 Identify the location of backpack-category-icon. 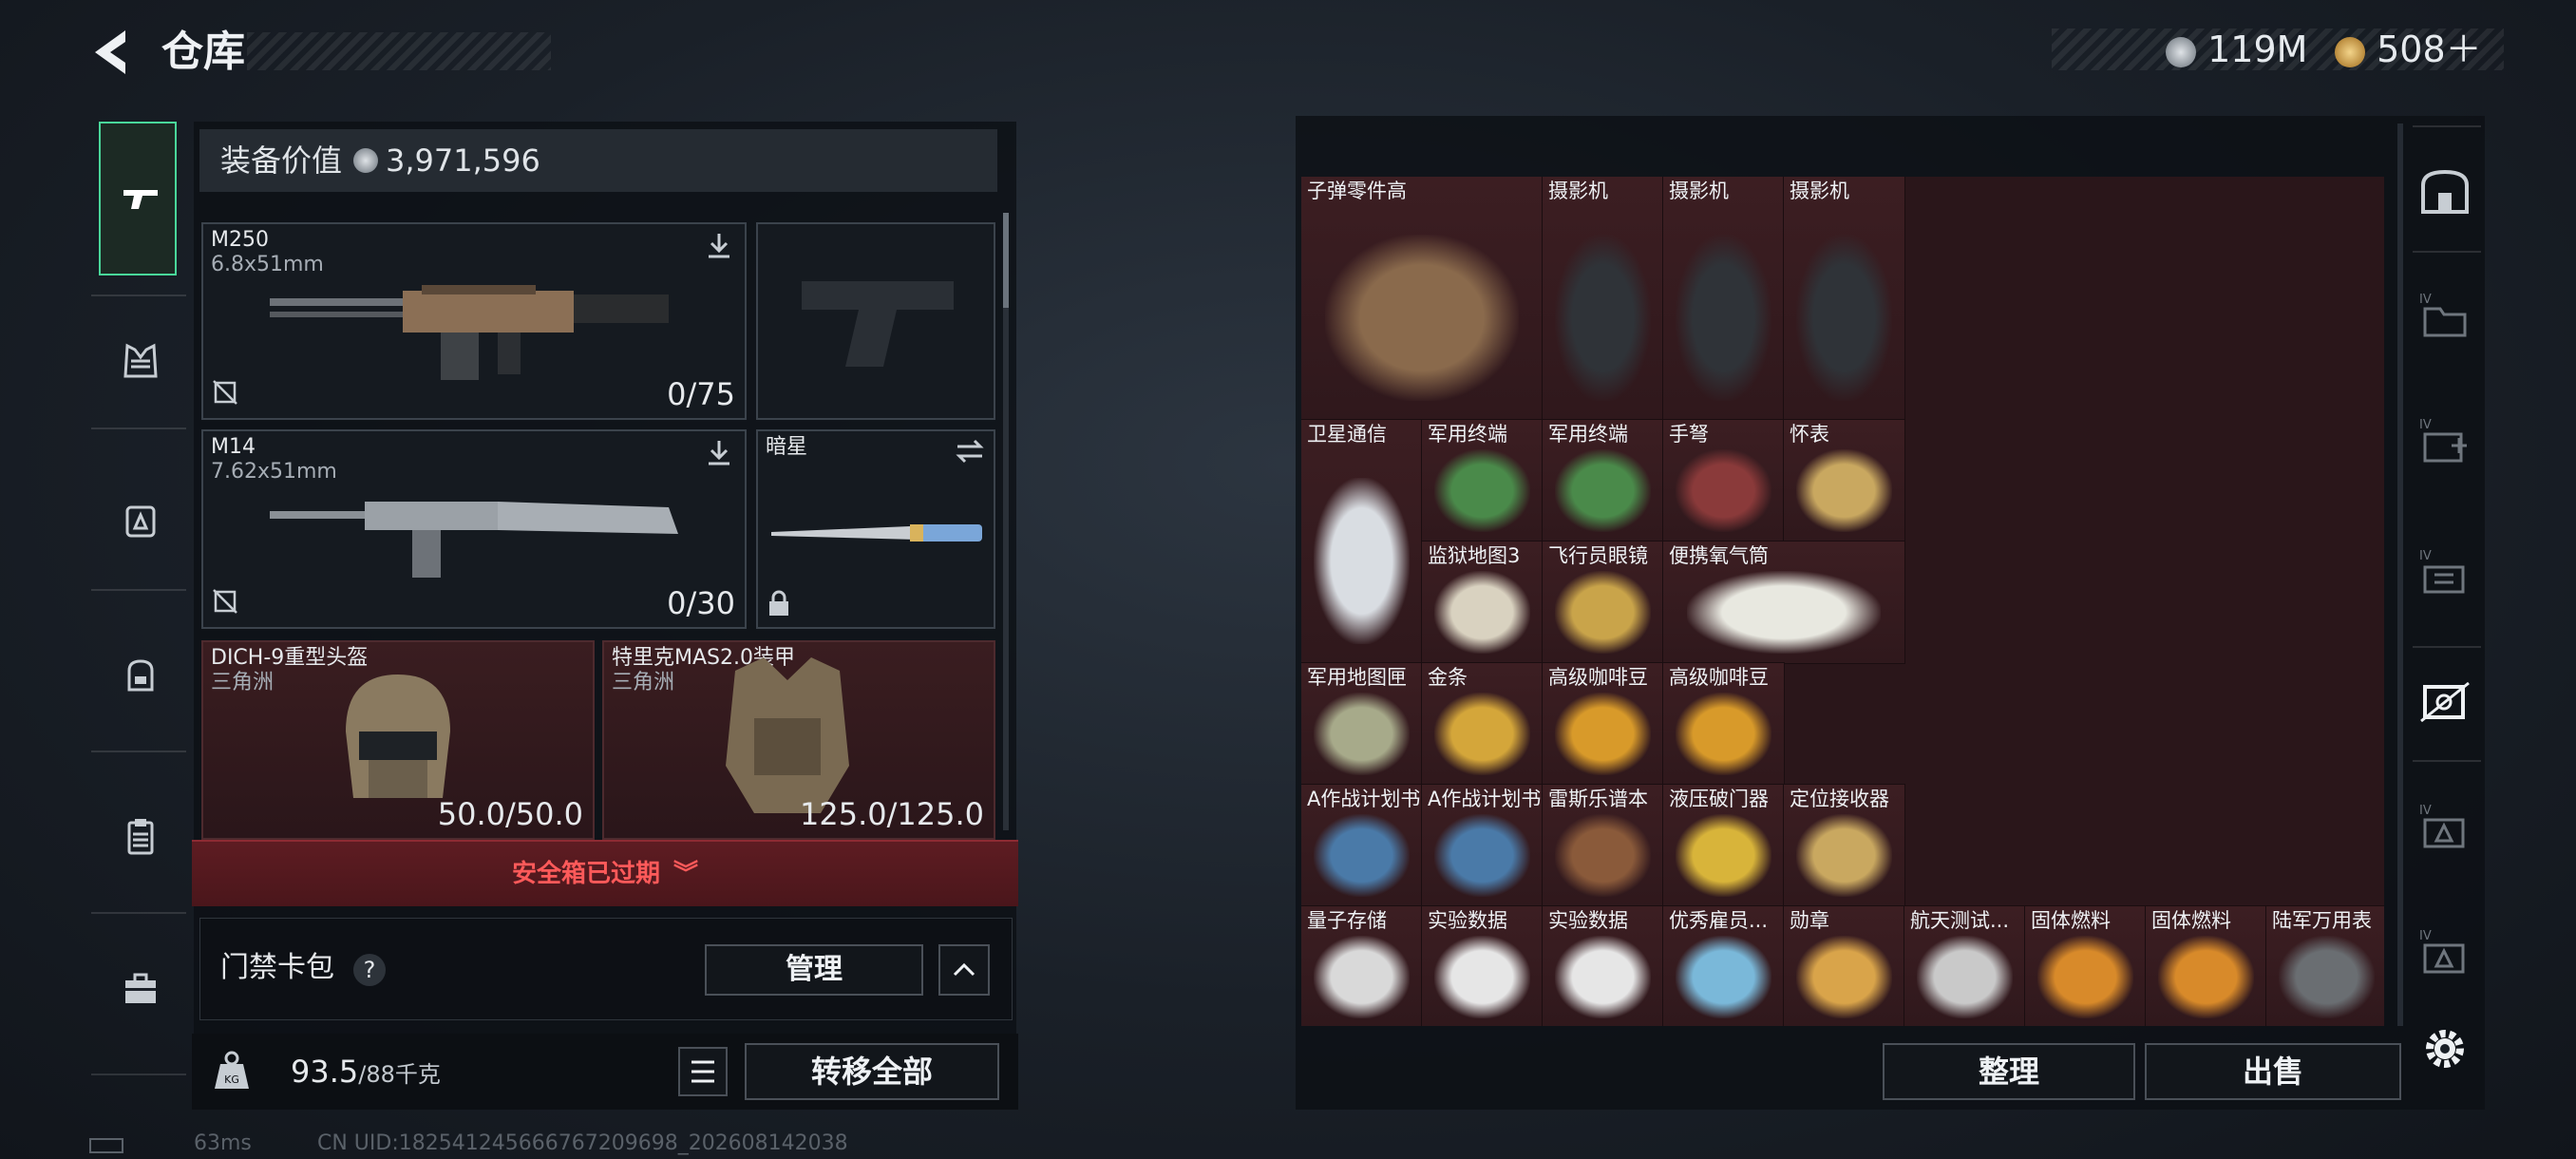
(141, 674).